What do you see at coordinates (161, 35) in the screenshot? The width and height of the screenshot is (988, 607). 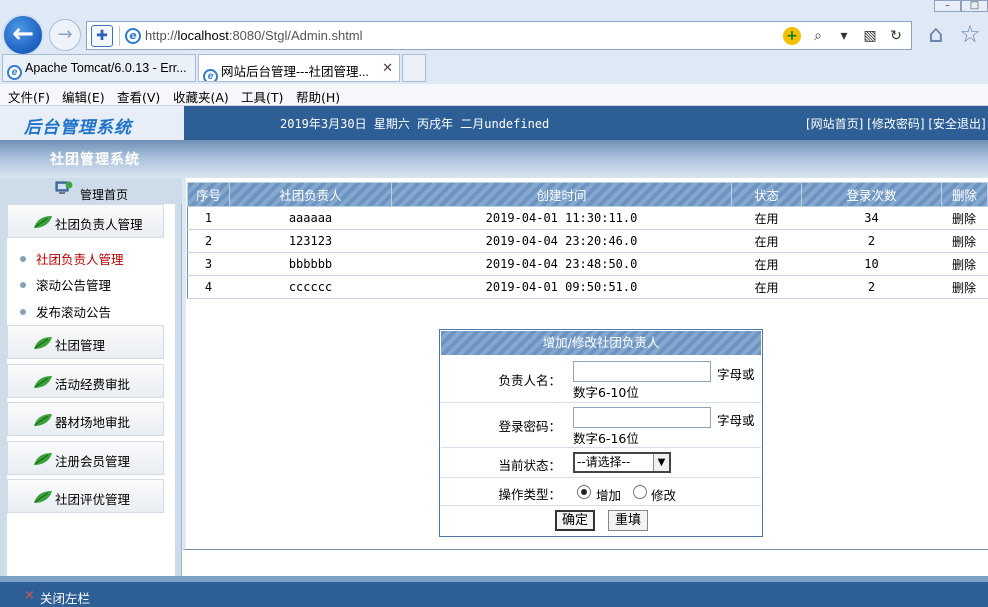 I see `url-prefix: http://` at bounding box center [161, 35].